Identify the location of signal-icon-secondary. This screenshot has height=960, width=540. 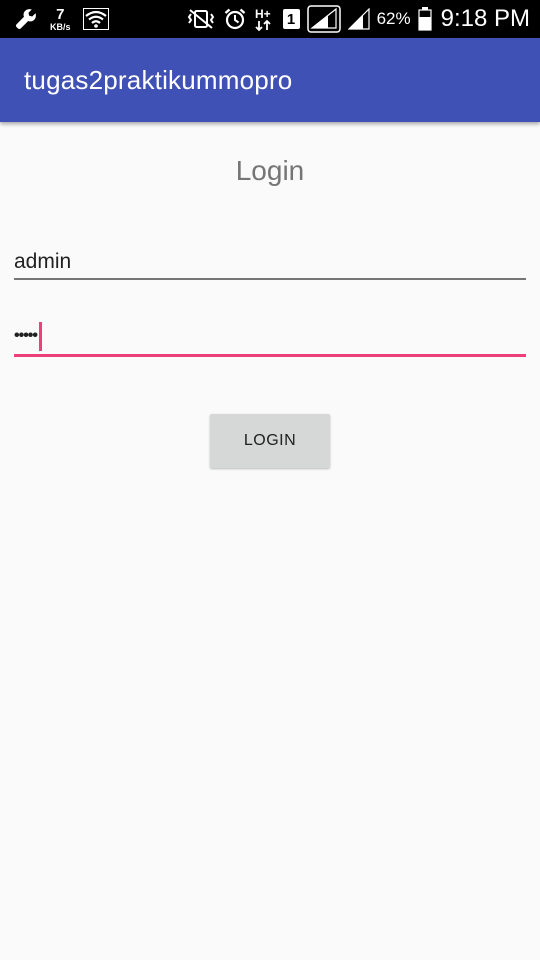
(358, 19).